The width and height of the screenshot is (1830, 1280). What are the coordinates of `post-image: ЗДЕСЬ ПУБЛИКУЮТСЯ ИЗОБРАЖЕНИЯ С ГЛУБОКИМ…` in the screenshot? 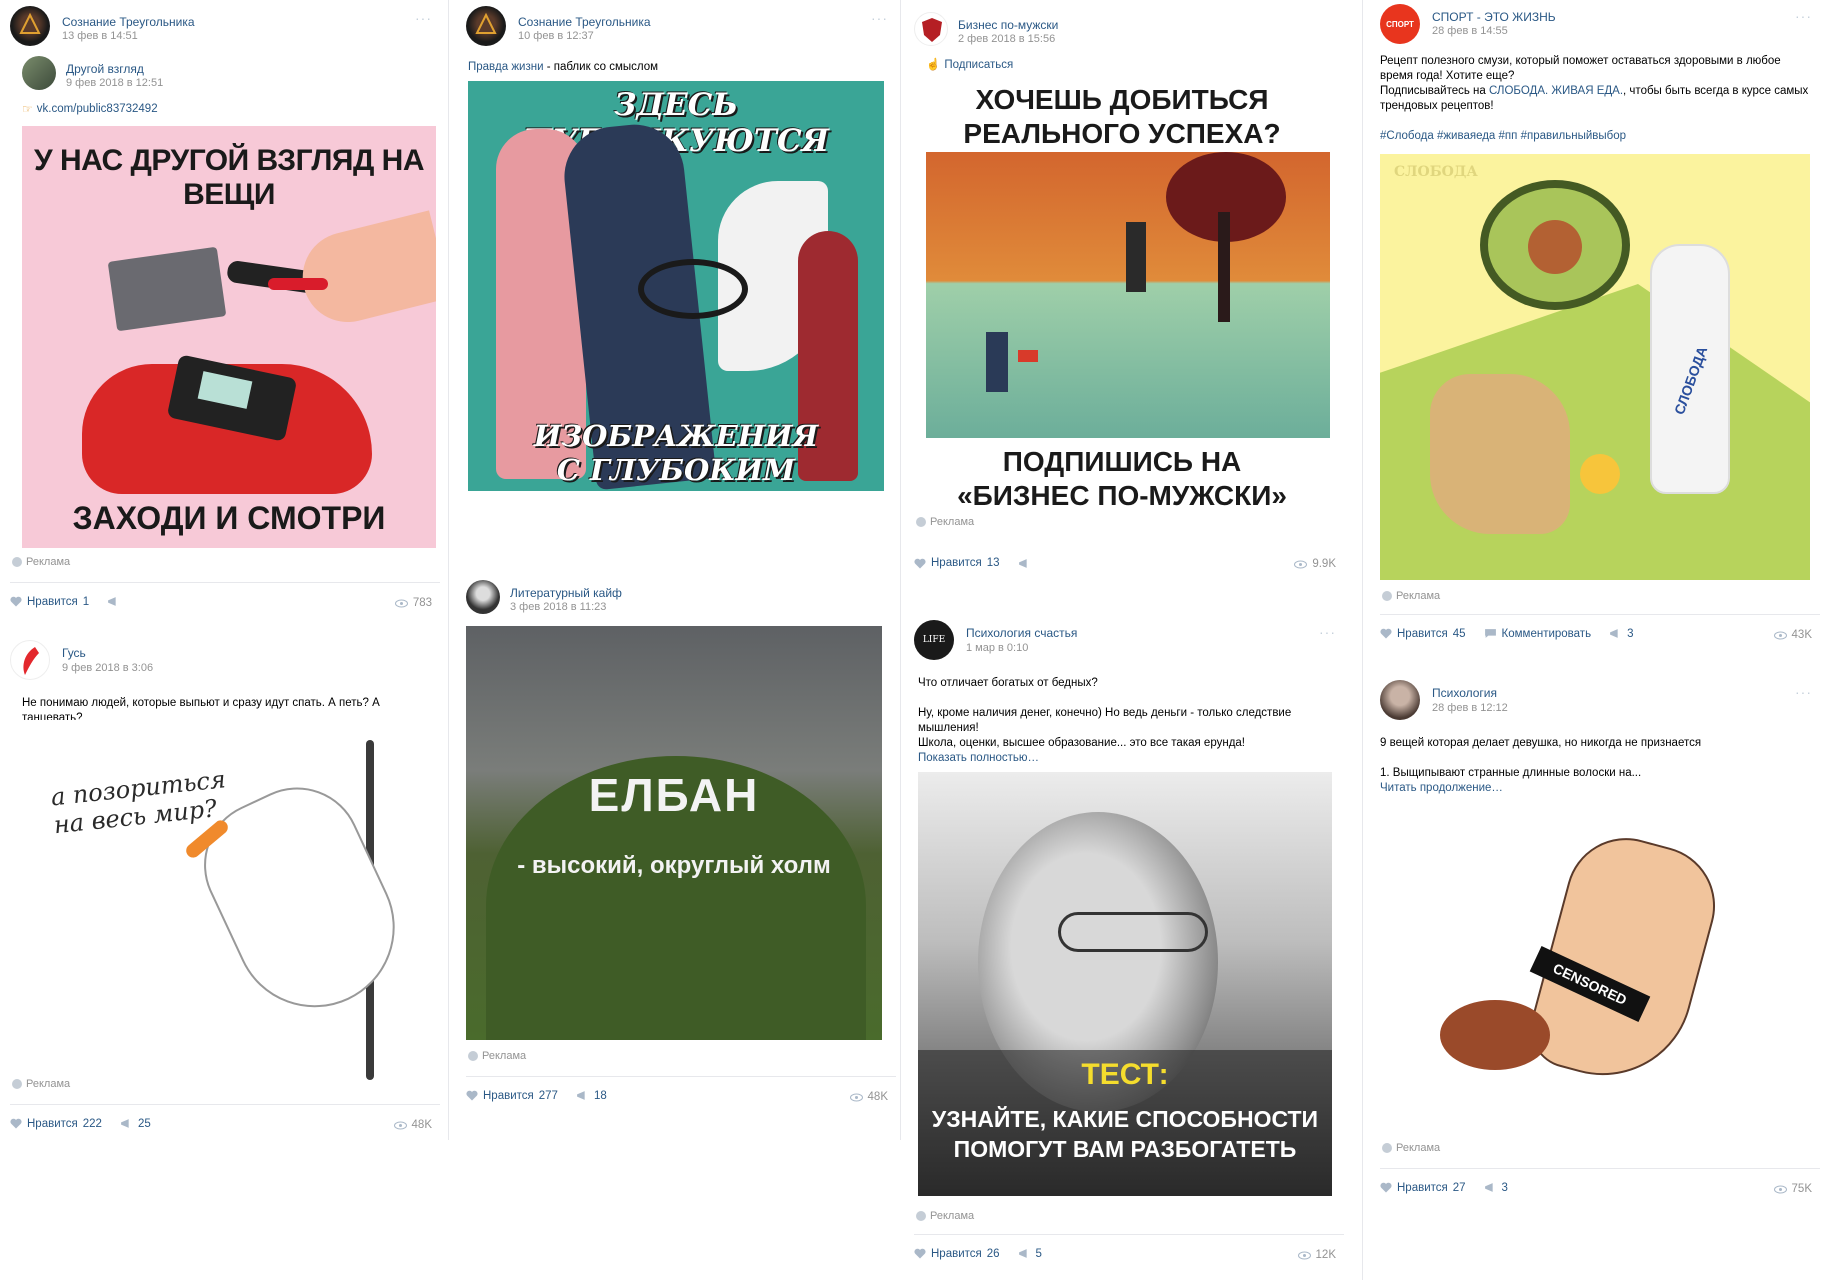 It's located at (676, 286).